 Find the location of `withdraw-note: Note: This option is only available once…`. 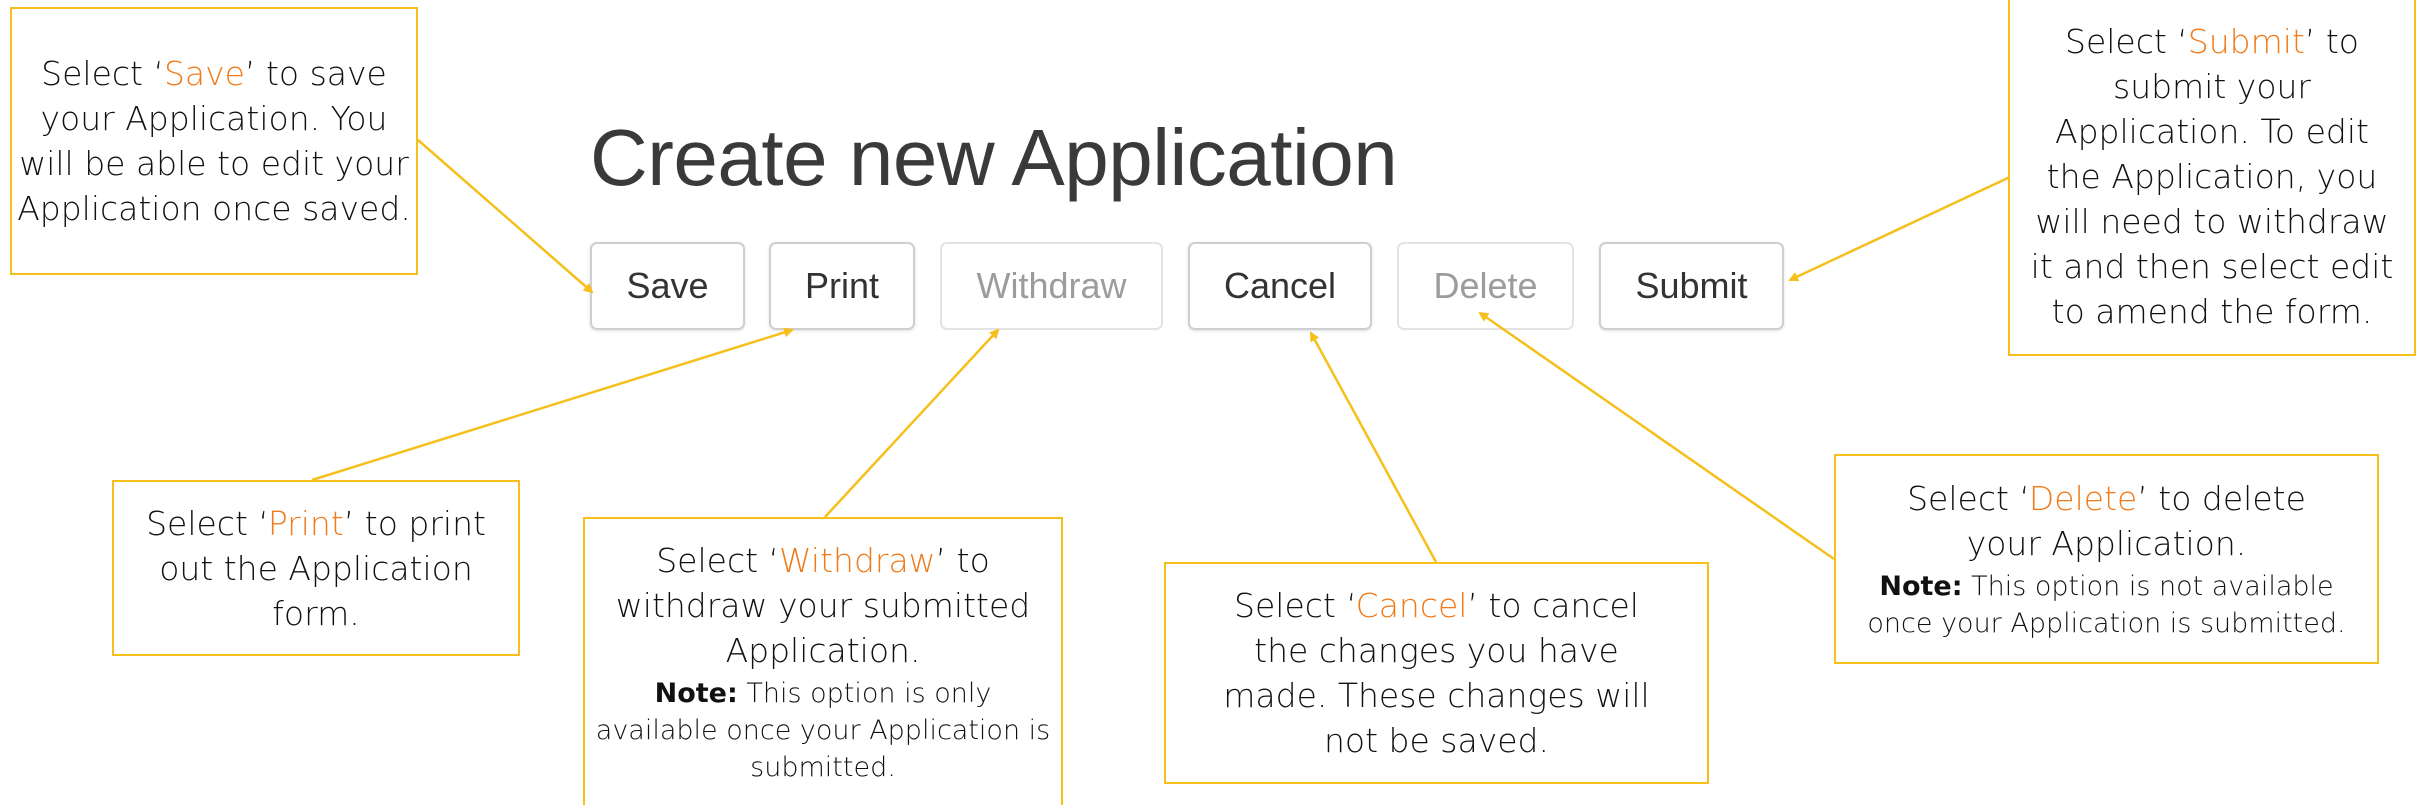

withdraw-note: Note: This option is only available once… is located at coordinates (823, 730).